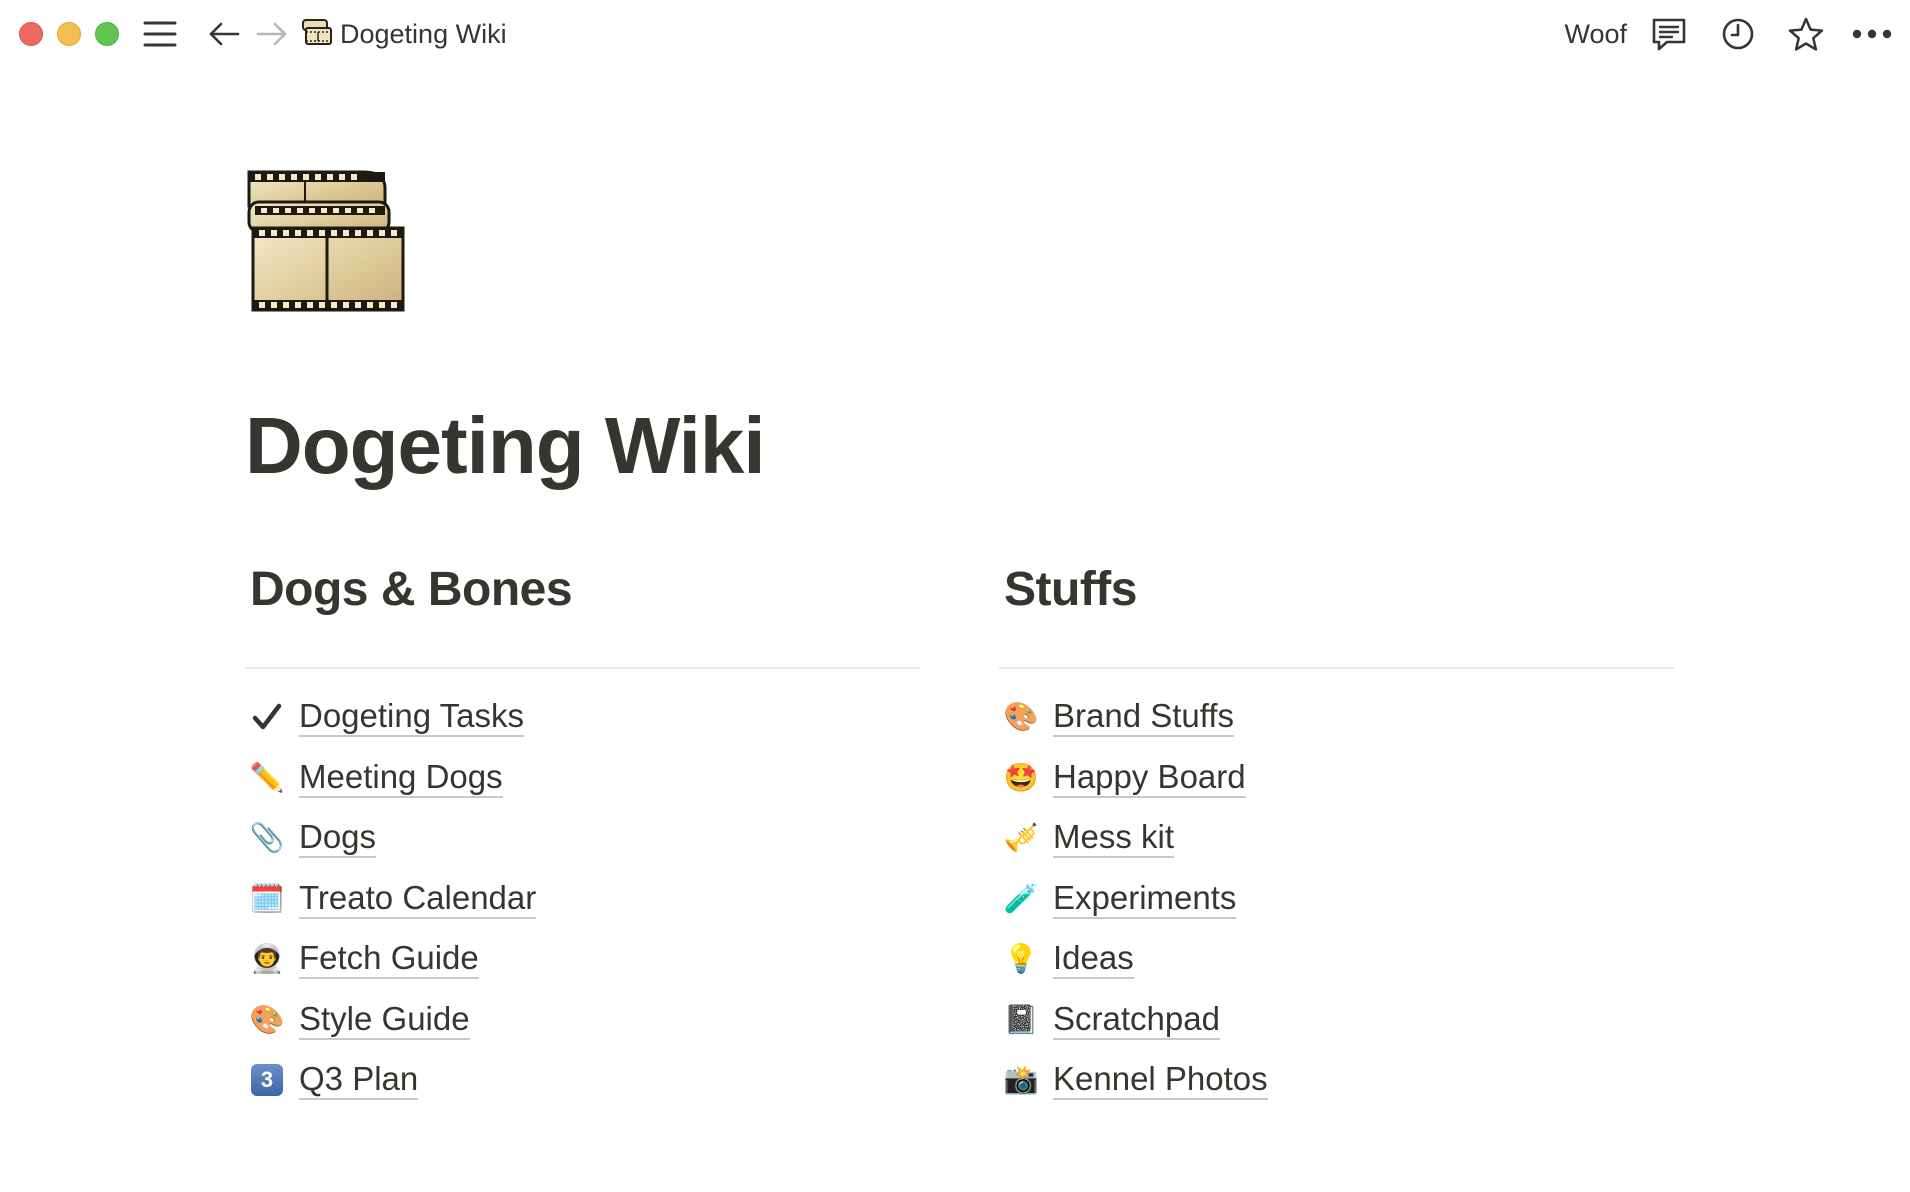 The width and height of the screenshot is (1910, 1192). What do you see at coordinates (1149, 778) in the screenshot?
I see `page-link-label: Happy Board` at bounding box center [1149, 778].